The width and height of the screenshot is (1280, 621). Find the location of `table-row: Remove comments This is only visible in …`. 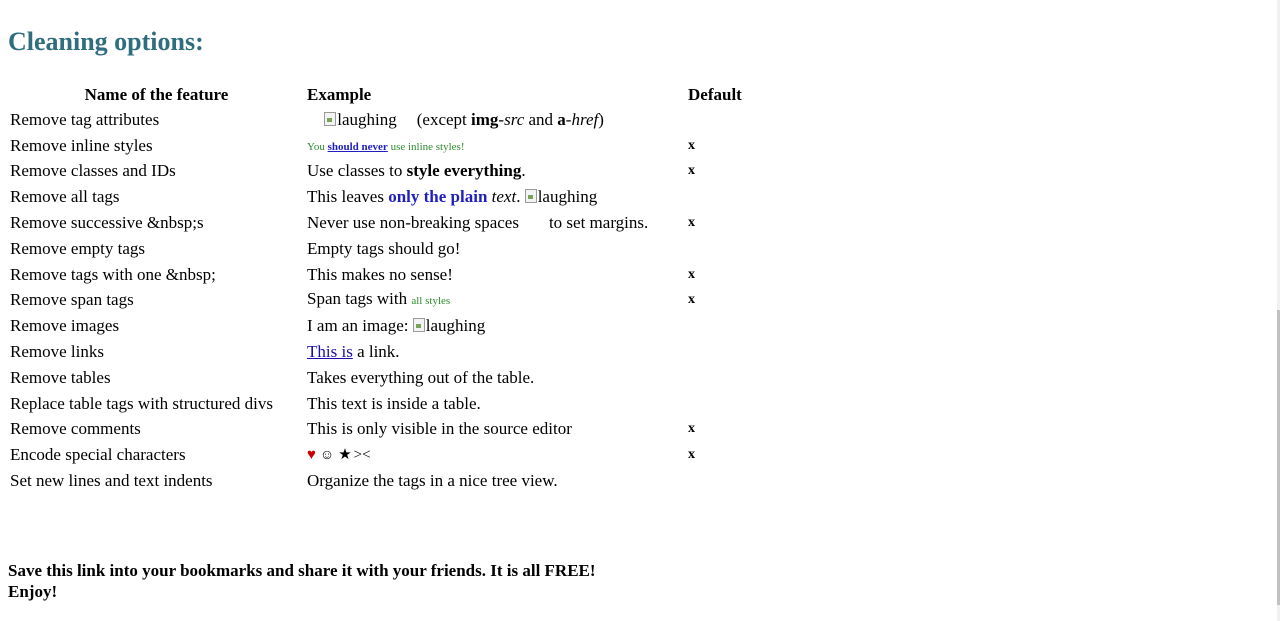

table-row: Remove comments This is only visible in … is located at coordinates (389, 430).